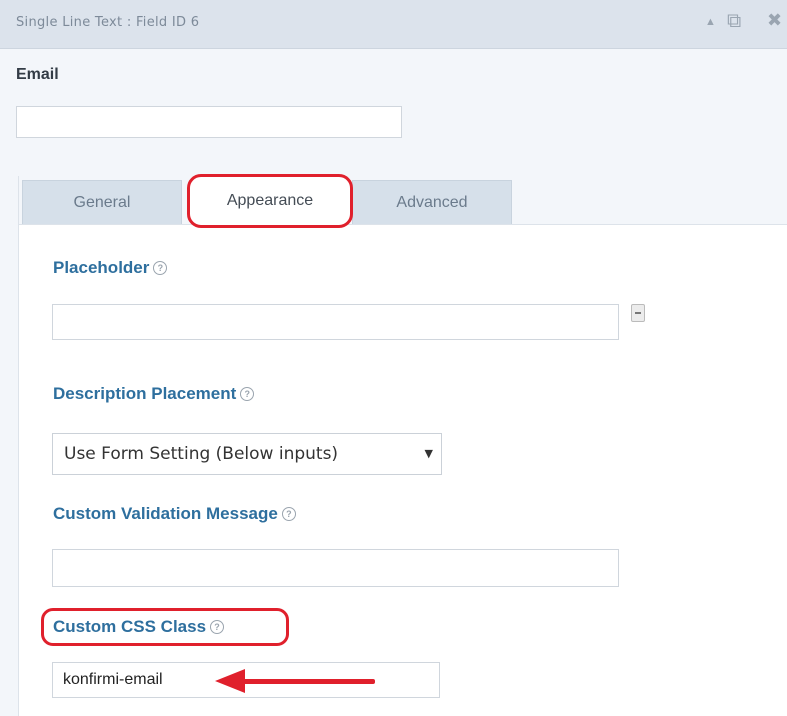 This screenshot has height=716, width=787. I want to click on custom-validation-label-text: Custom Validation Message, so click(165, 513).